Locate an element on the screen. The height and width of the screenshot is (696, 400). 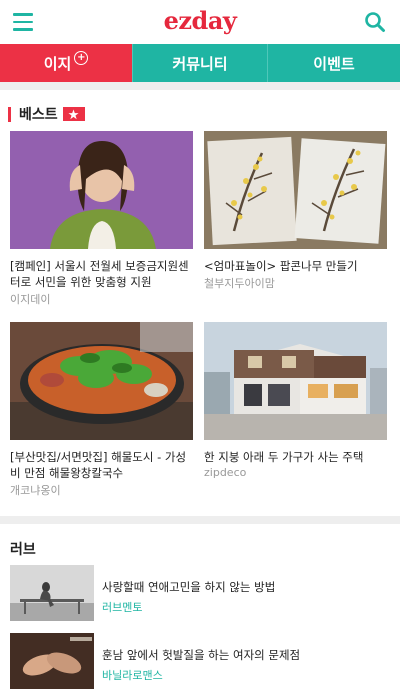
love-item-title: 훈남 앞에서 헛발질을 하는 여자의 문제점 is located at coordinates (201, 655).